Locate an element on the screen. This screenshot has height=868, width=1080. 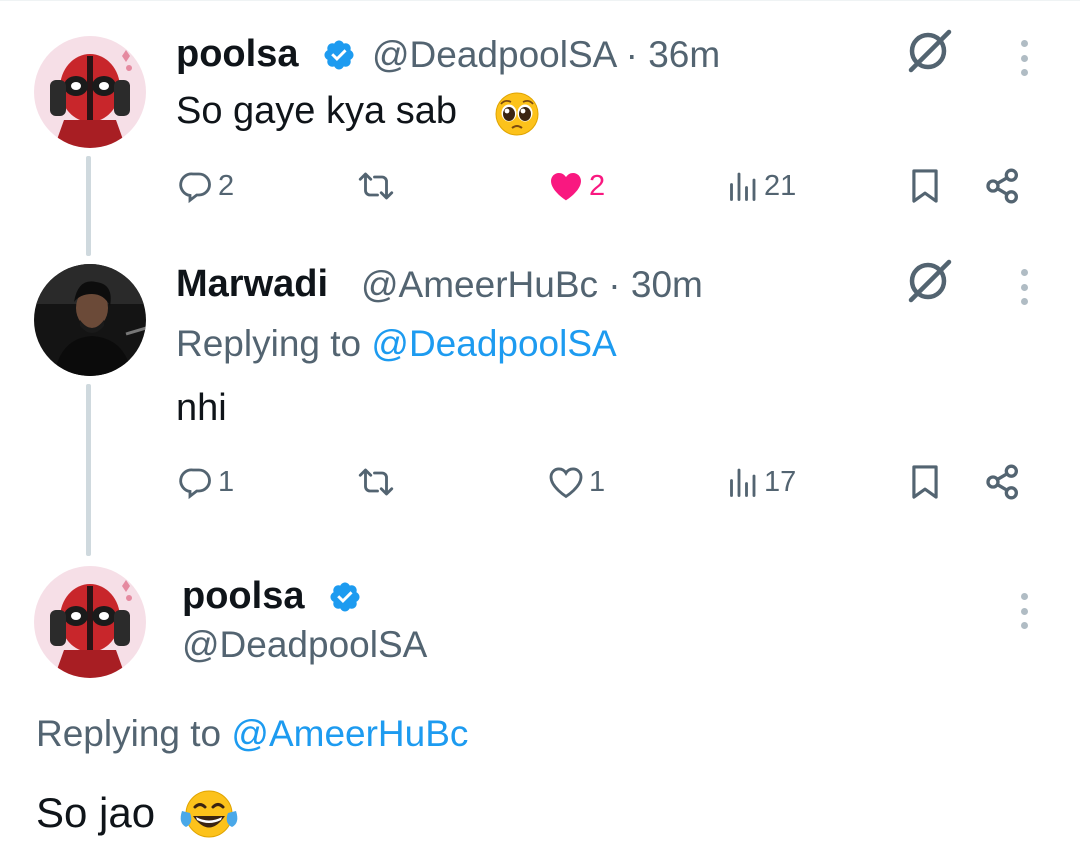
handle-time: @AmeerHuBc · 30m is located at coordinates (532, 285).